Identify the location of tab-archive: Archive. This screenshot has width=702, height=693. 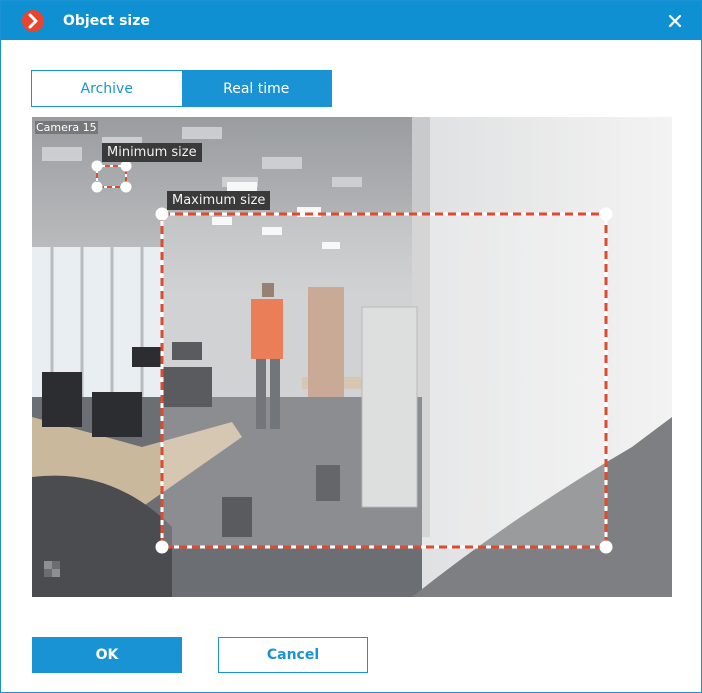
(107, 88).